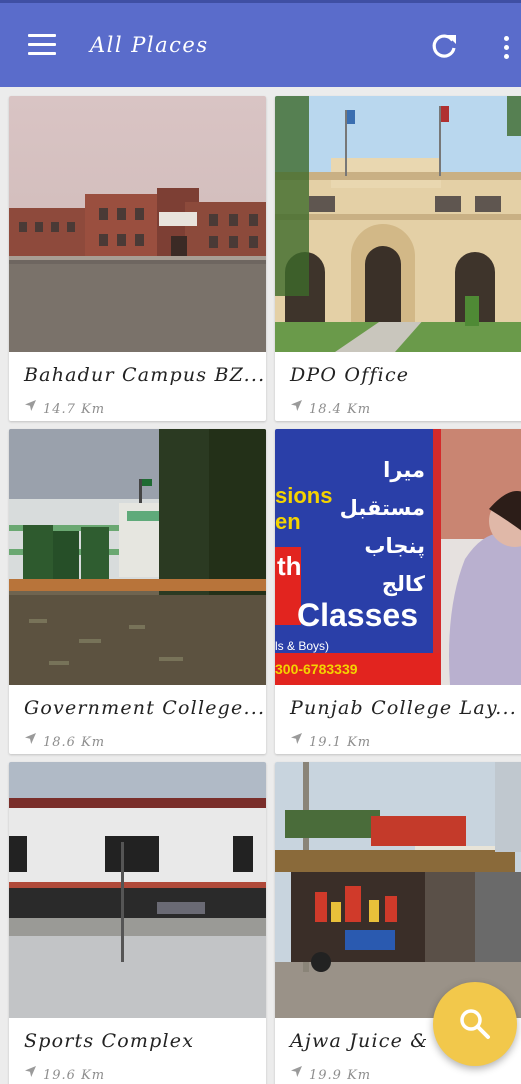 Image resolution: width=521 pixels, height=1084 pixels. I want to click on banner-text-fragment: en, so click(288, 521).